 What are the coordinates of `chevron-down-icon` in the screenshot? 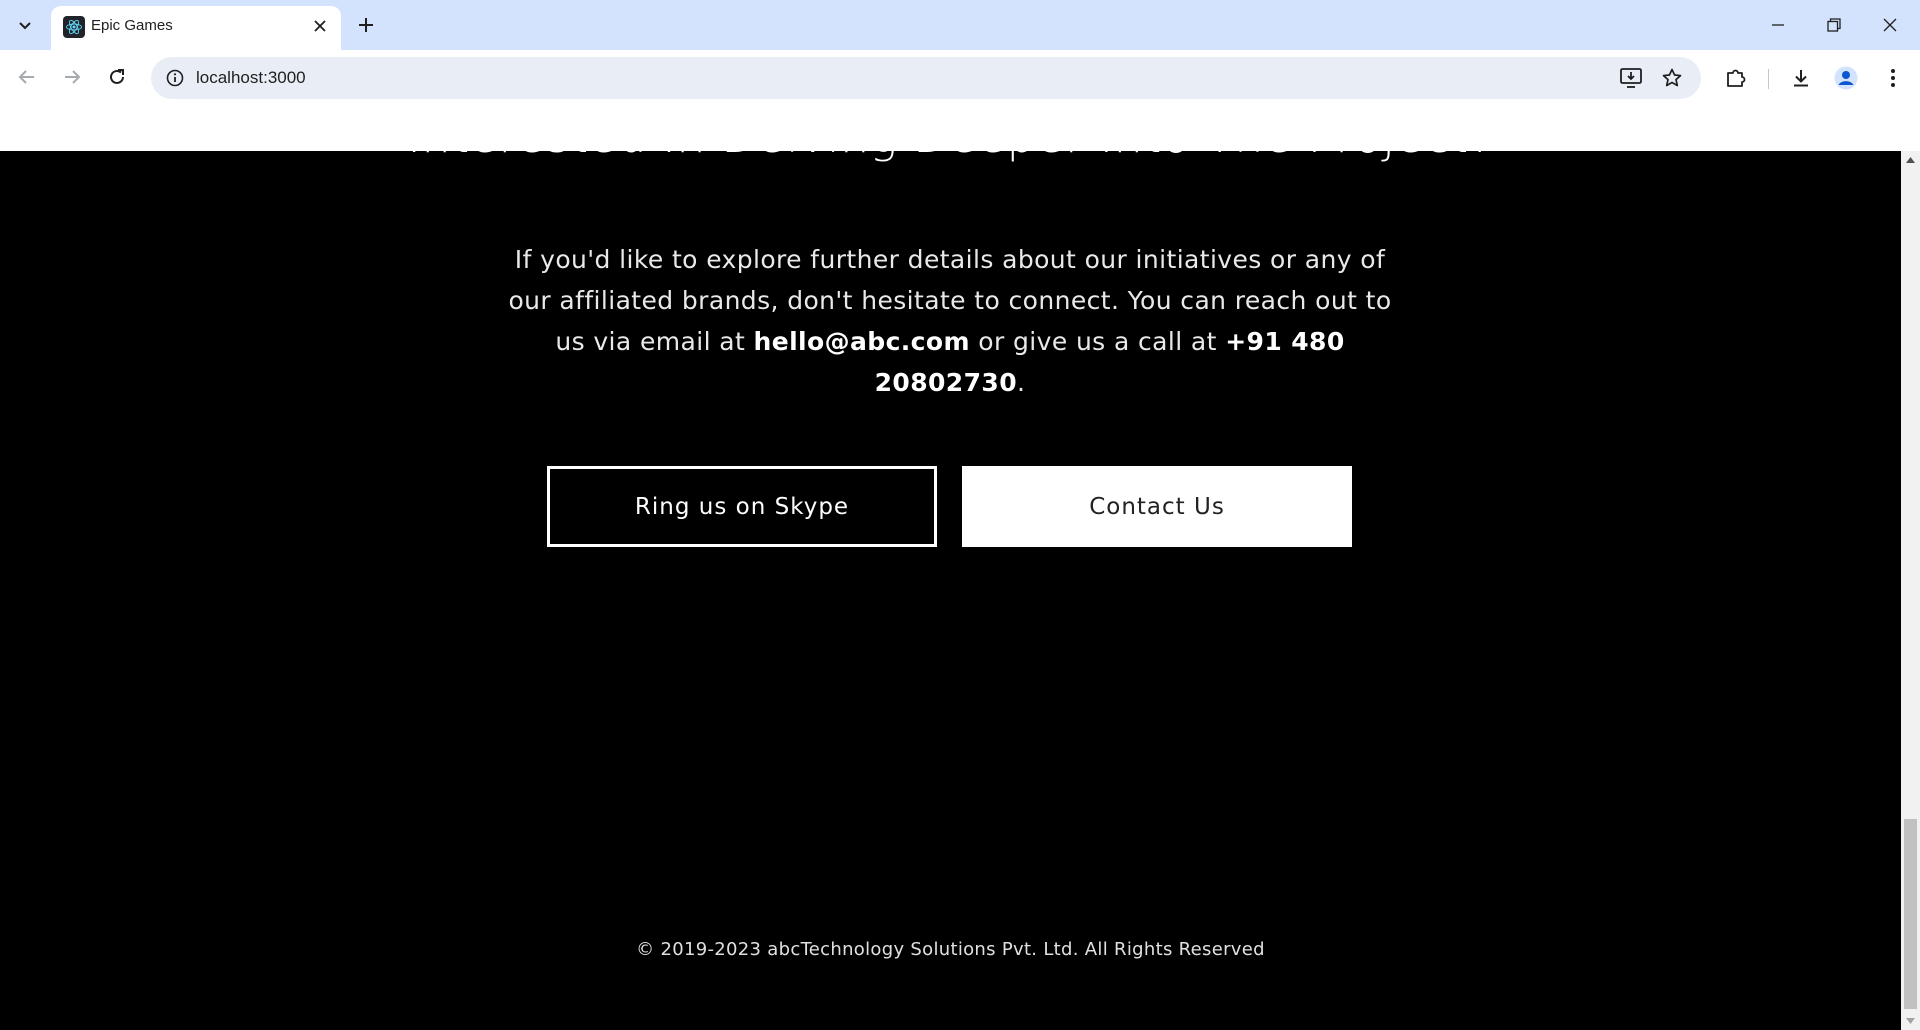 It's located at (25, 26).